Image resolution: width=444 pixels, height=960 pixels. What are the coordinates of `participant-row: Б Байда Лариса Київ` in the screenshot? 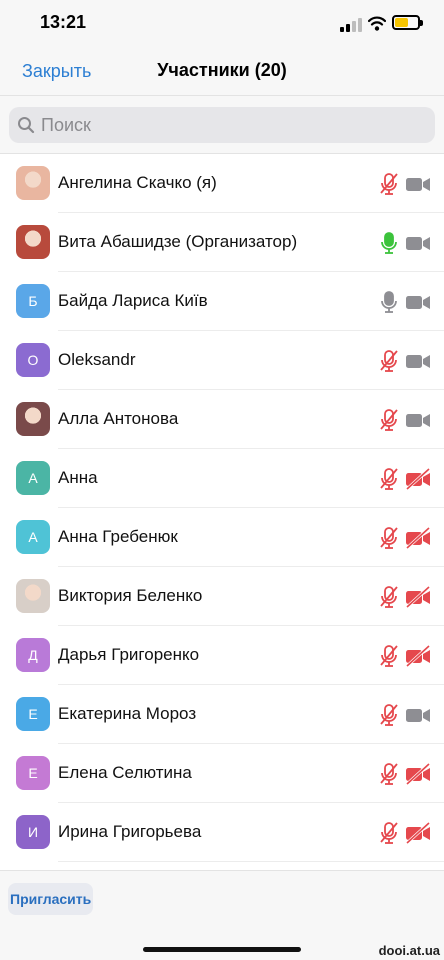 It's located at (222, 301).